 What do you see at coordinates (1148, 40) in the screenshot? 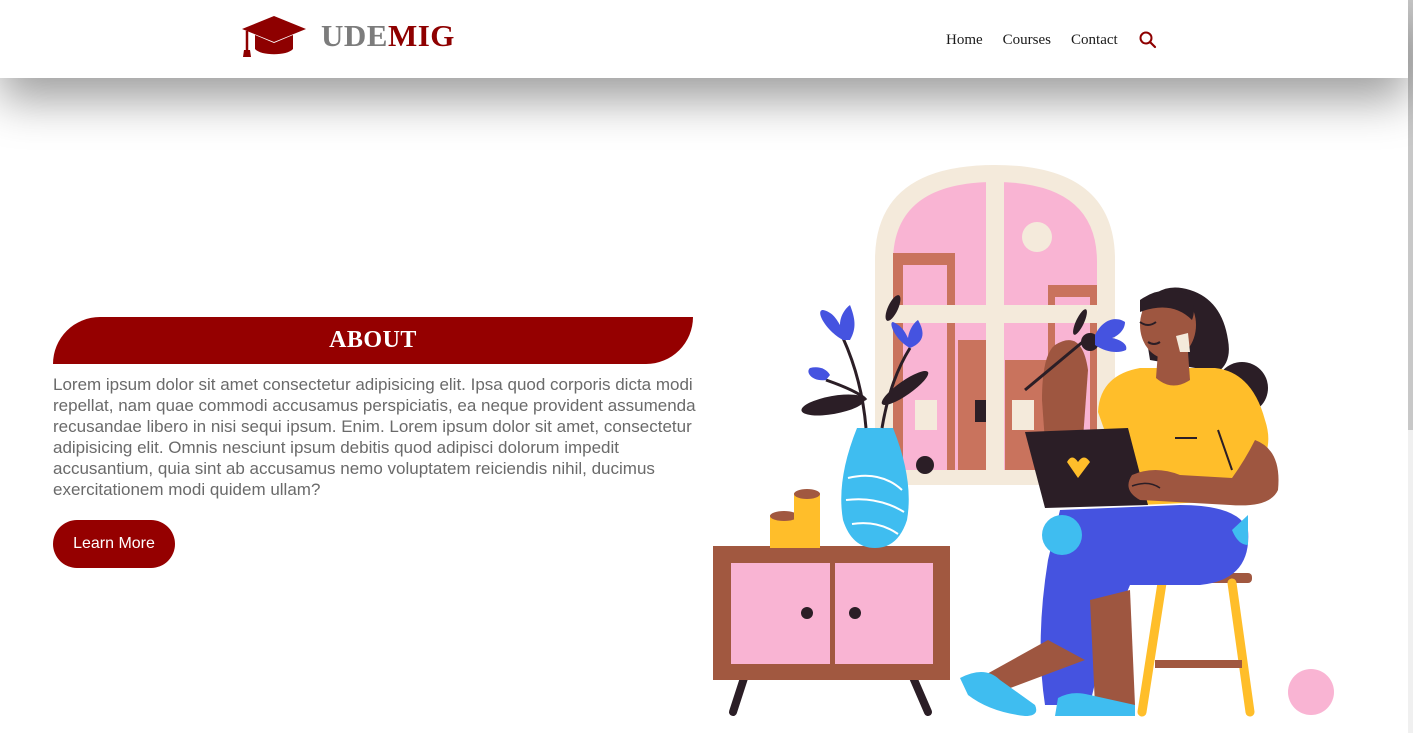
I see `search-icon` at bounding box center [1148, 40].